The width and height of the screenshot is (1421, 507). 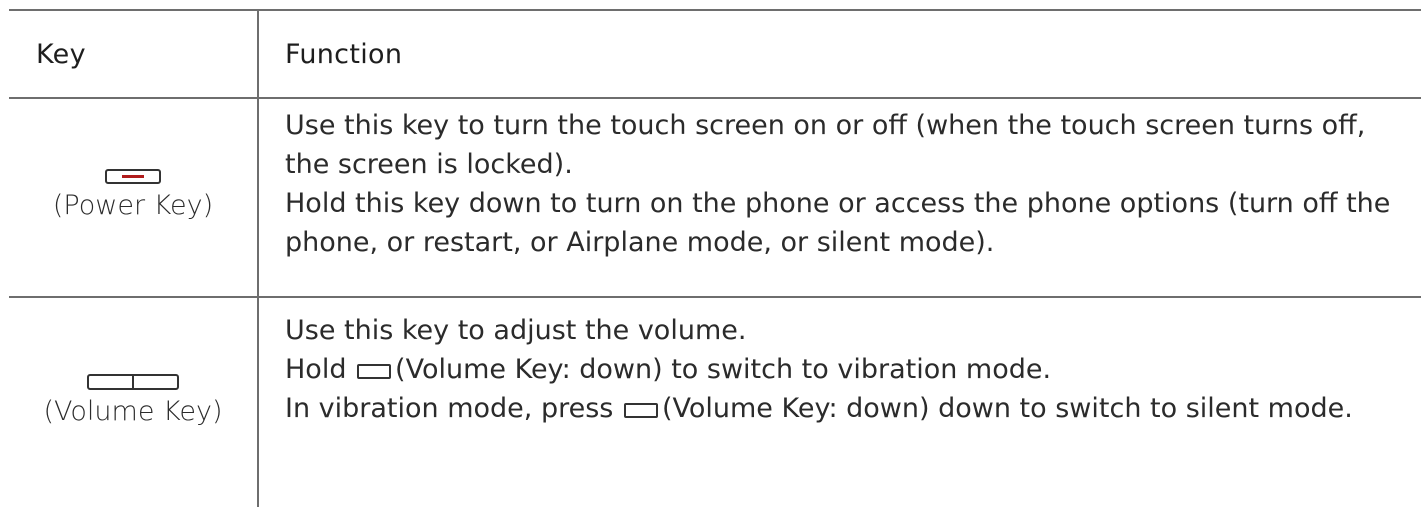 I want to click on power-key-icon, so click(x=133, y=176).